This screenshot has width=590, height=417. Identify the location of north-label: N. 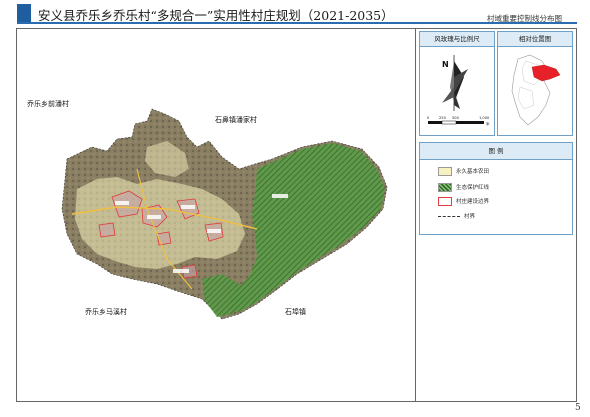
(445, 64).